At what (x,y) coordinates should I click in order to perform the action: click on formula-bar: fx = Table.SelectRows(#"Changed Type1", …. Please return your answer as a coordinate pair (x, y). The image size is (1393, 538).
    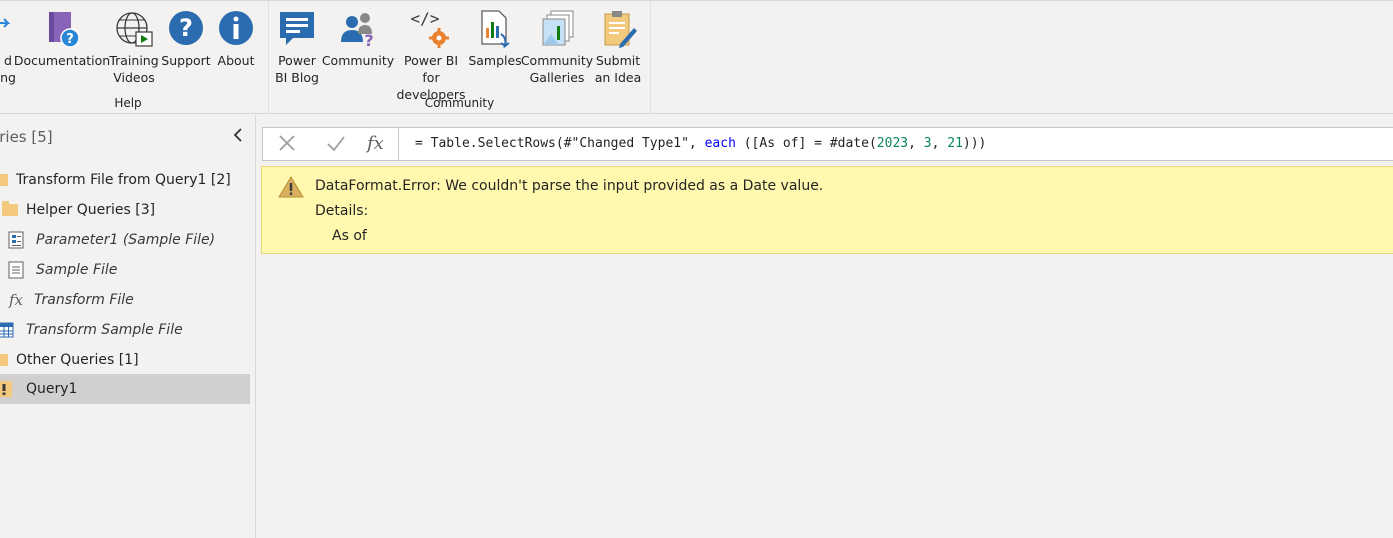
    Looking at the image, I should click on (827, 144).